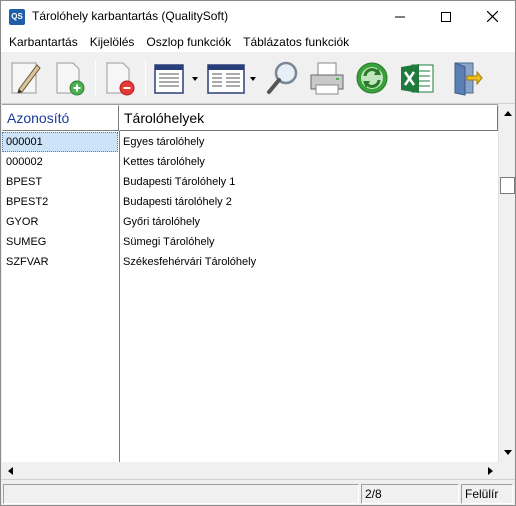 The height and width of the screenshot is (506, 516). Describe the element at coordinates (43, 42) in the screenshot. I see `menu-karbantartas: Karbantartás` at that location.